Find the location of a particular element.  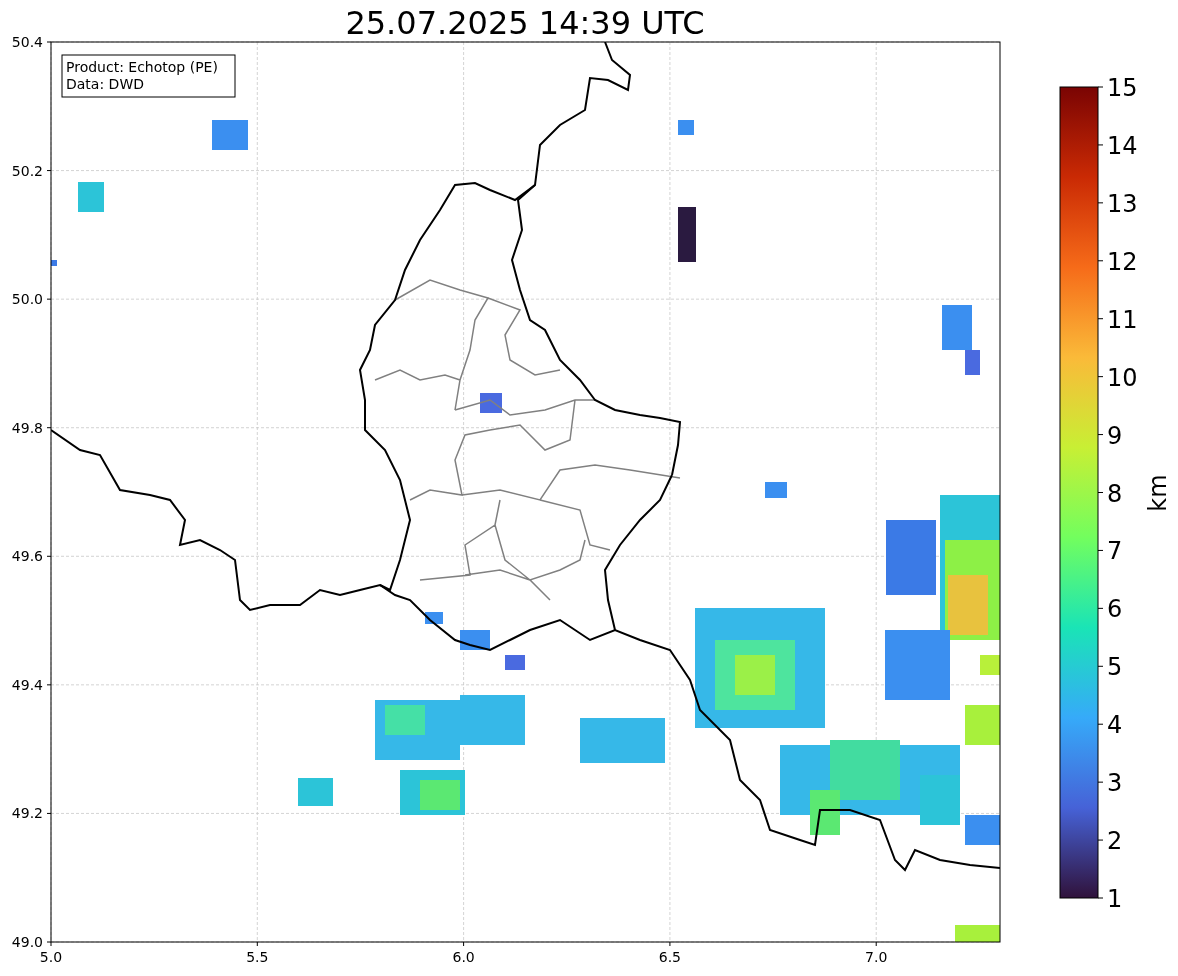

colorbar-tick-label: 9 is located at coordinates (1115, 435).